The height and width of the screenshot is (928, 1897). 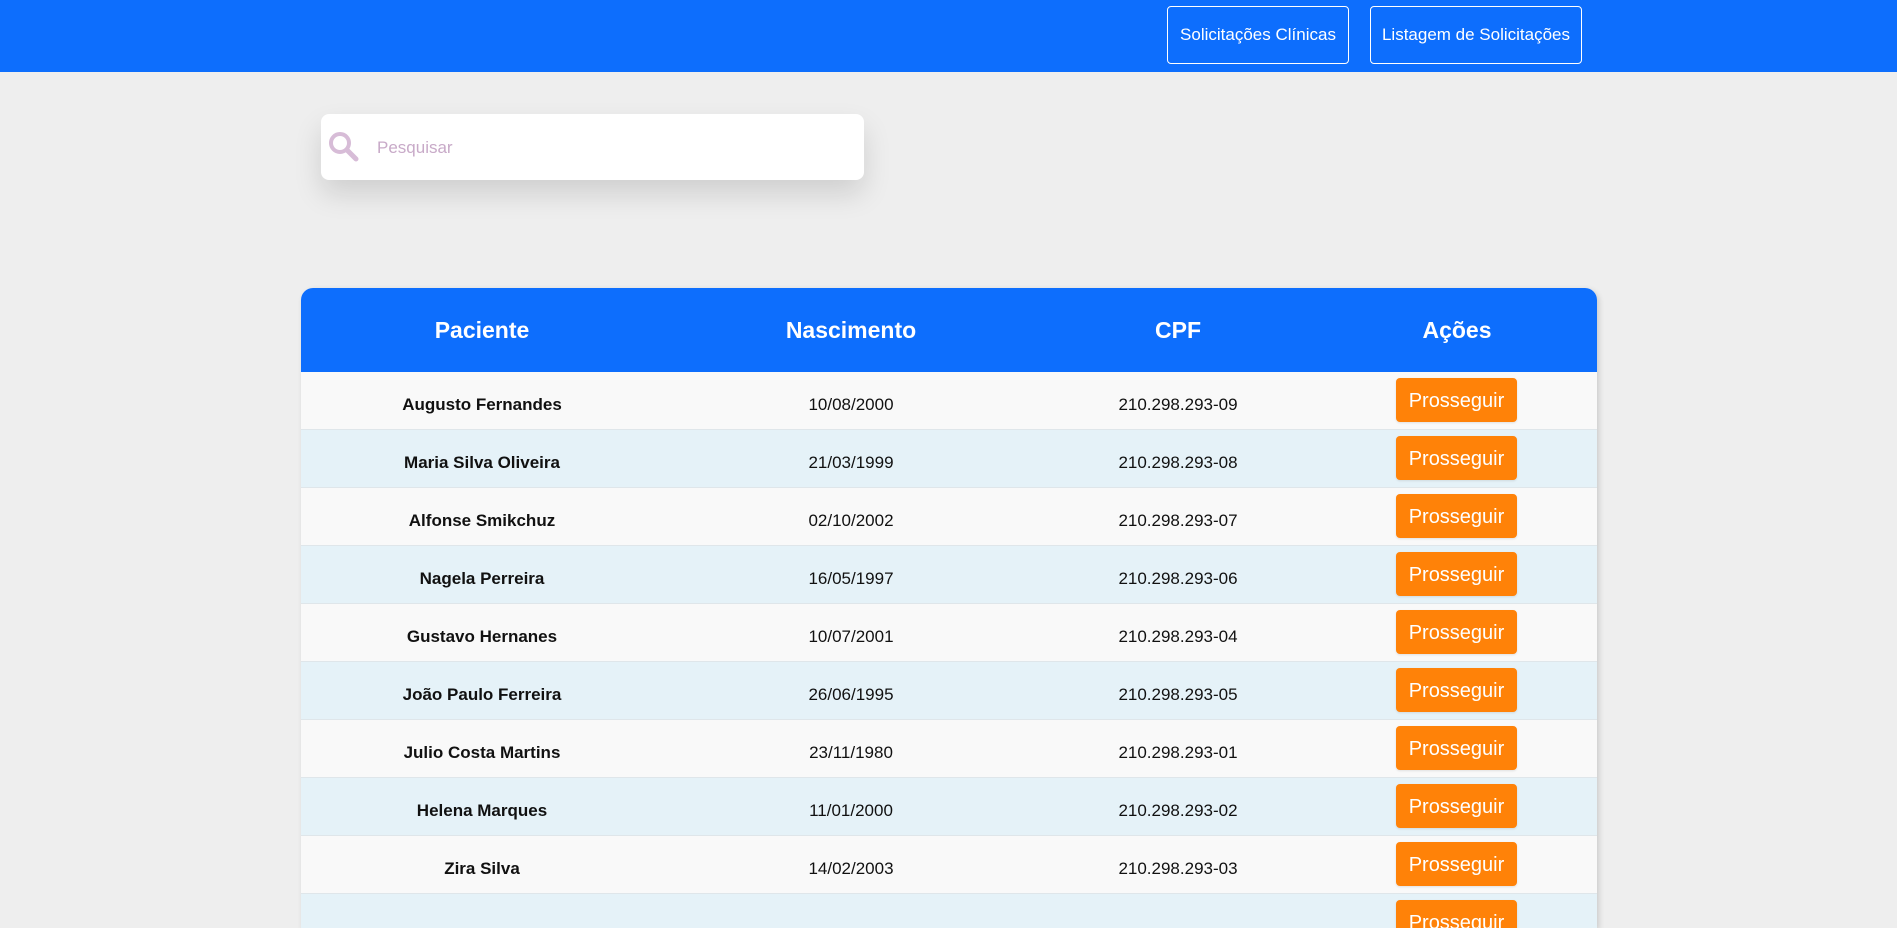 I want to click on patient-name: Julio Costa Martins, so click(x=482, y=752).